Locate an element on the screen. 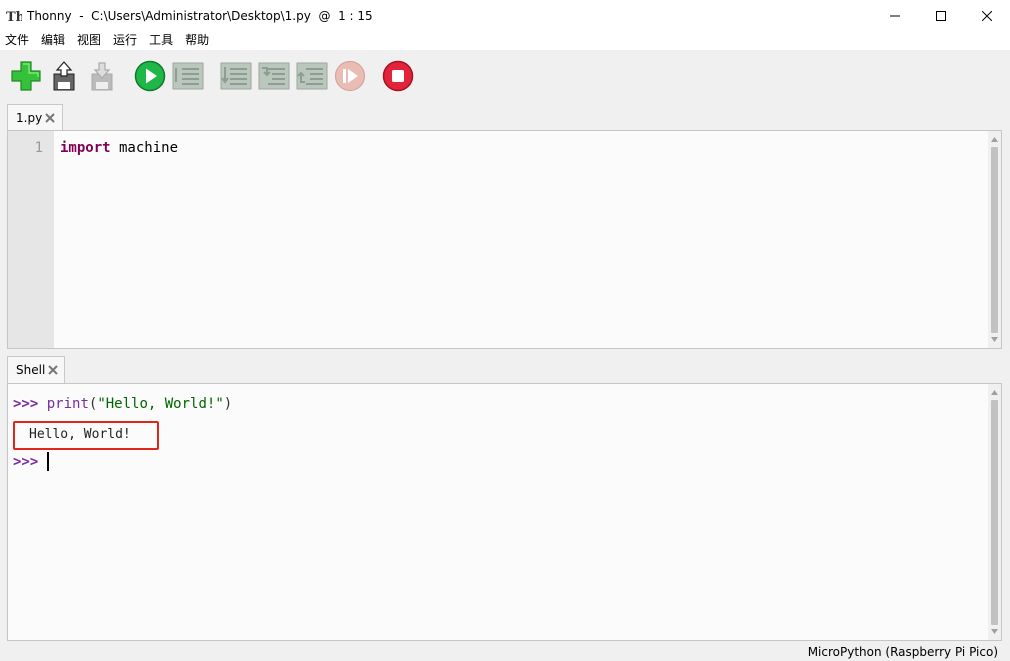 The height and width of the screenshot is (661, 1010). green-plus-icon is located at coordinates (26, 76).